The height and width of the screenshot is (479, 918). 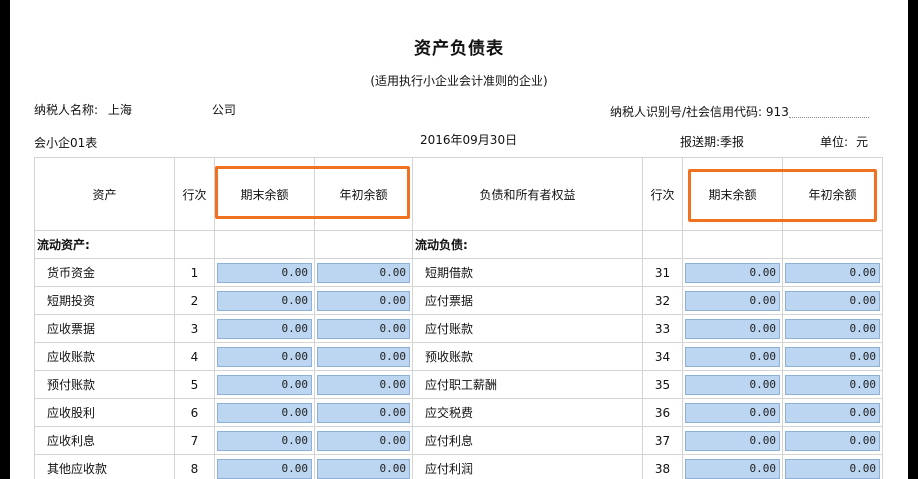 I want to click on table-row: 货币资金 1 0.00 0.00 短期借款 31 0.00 0.00, so click(x=458, y=272).